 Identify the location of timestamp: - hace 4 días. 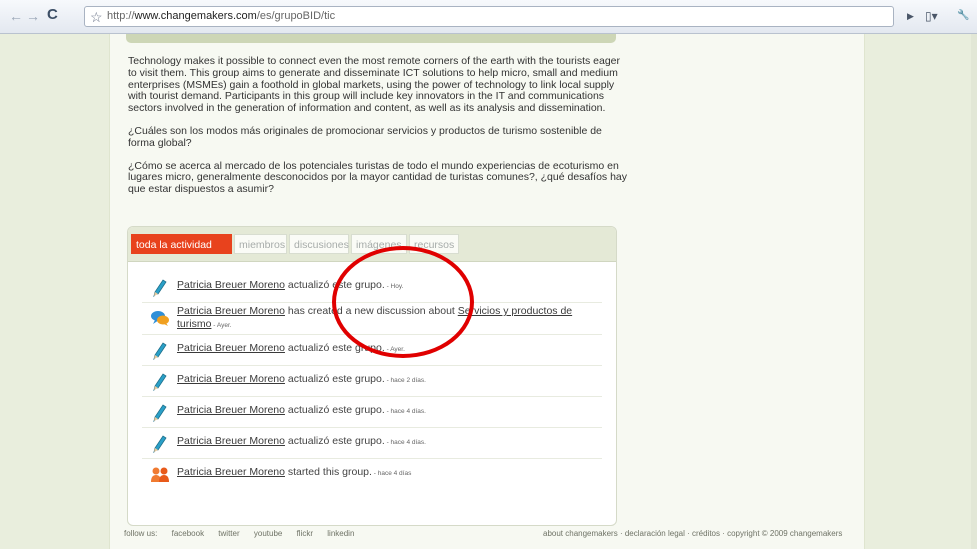
(391, 473).